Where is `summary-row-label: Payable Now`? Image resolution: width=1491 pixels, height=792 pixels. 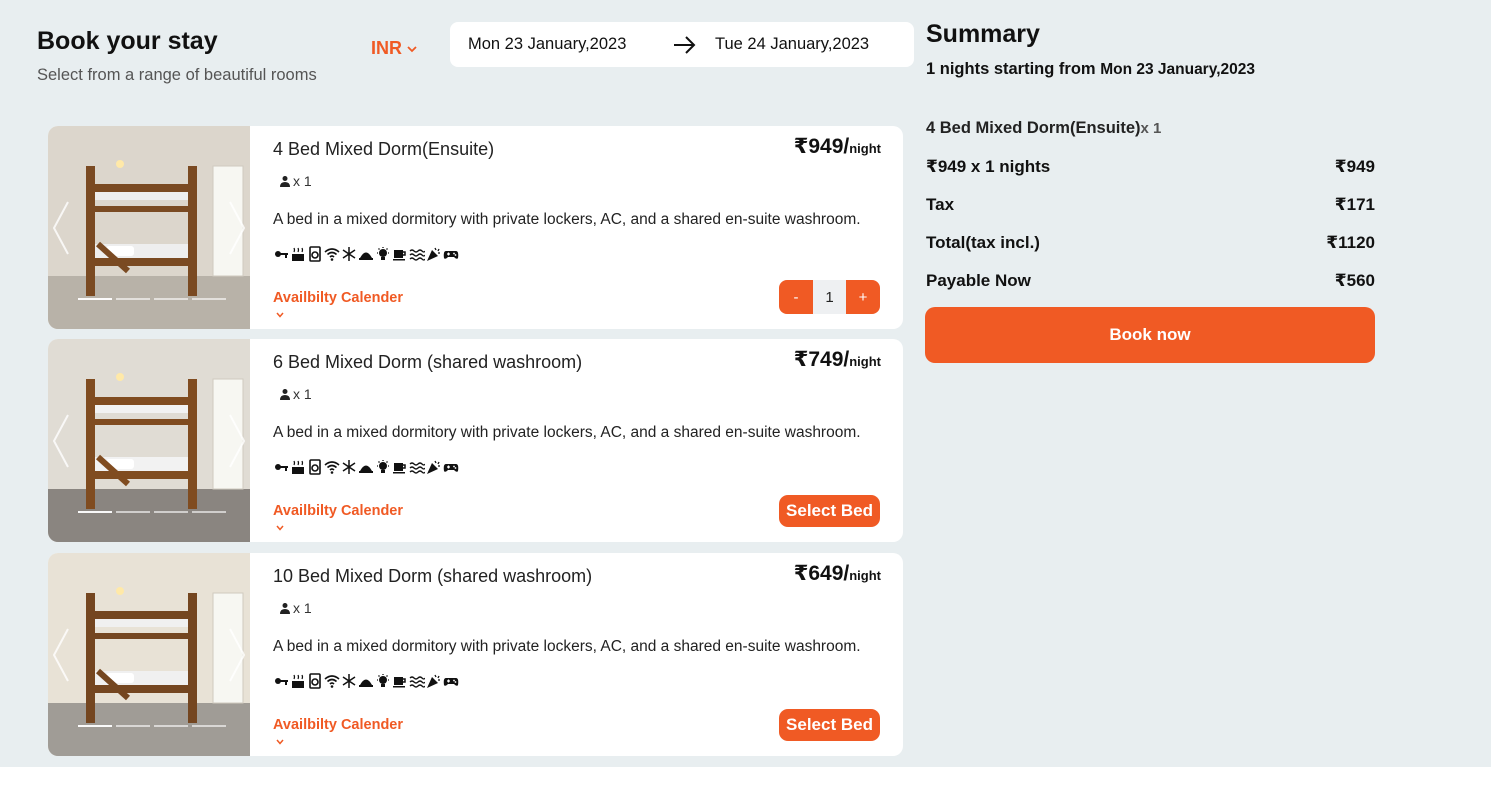 summary-row-label: Payable Now is located at coordinates (978, 280).